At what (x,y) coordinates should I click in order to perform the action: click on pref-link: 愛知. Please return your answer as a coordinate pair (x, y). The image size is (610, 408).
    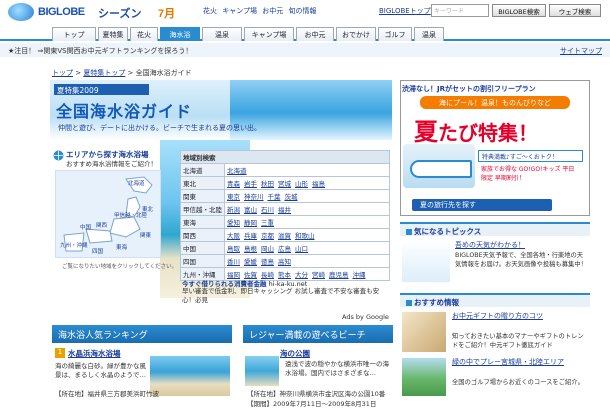
    Looking at the image, I should click on (233, 223).